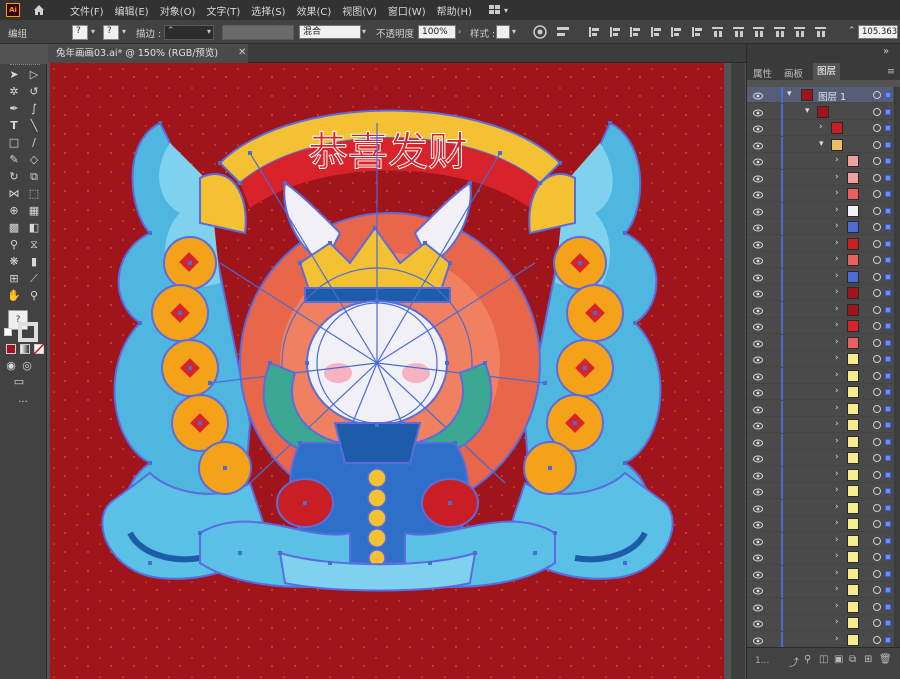  I want to click on x-coordinate-input: 105.363, so click(878, 32).